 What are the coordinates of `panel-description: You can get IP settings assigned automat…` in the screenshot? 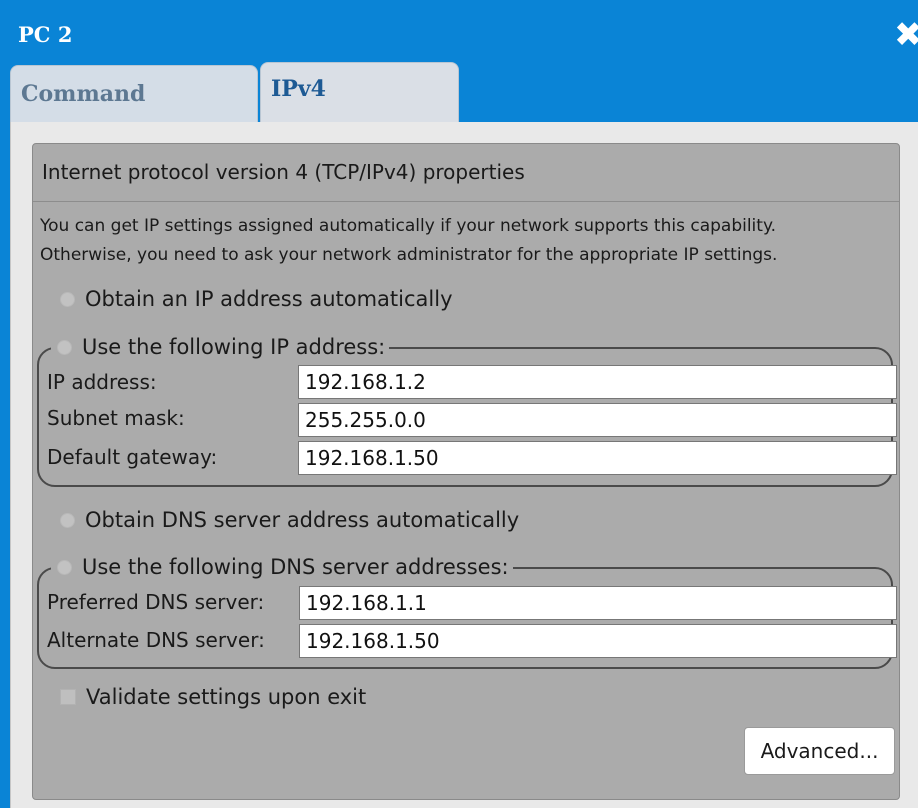 It's located at (470, 241).